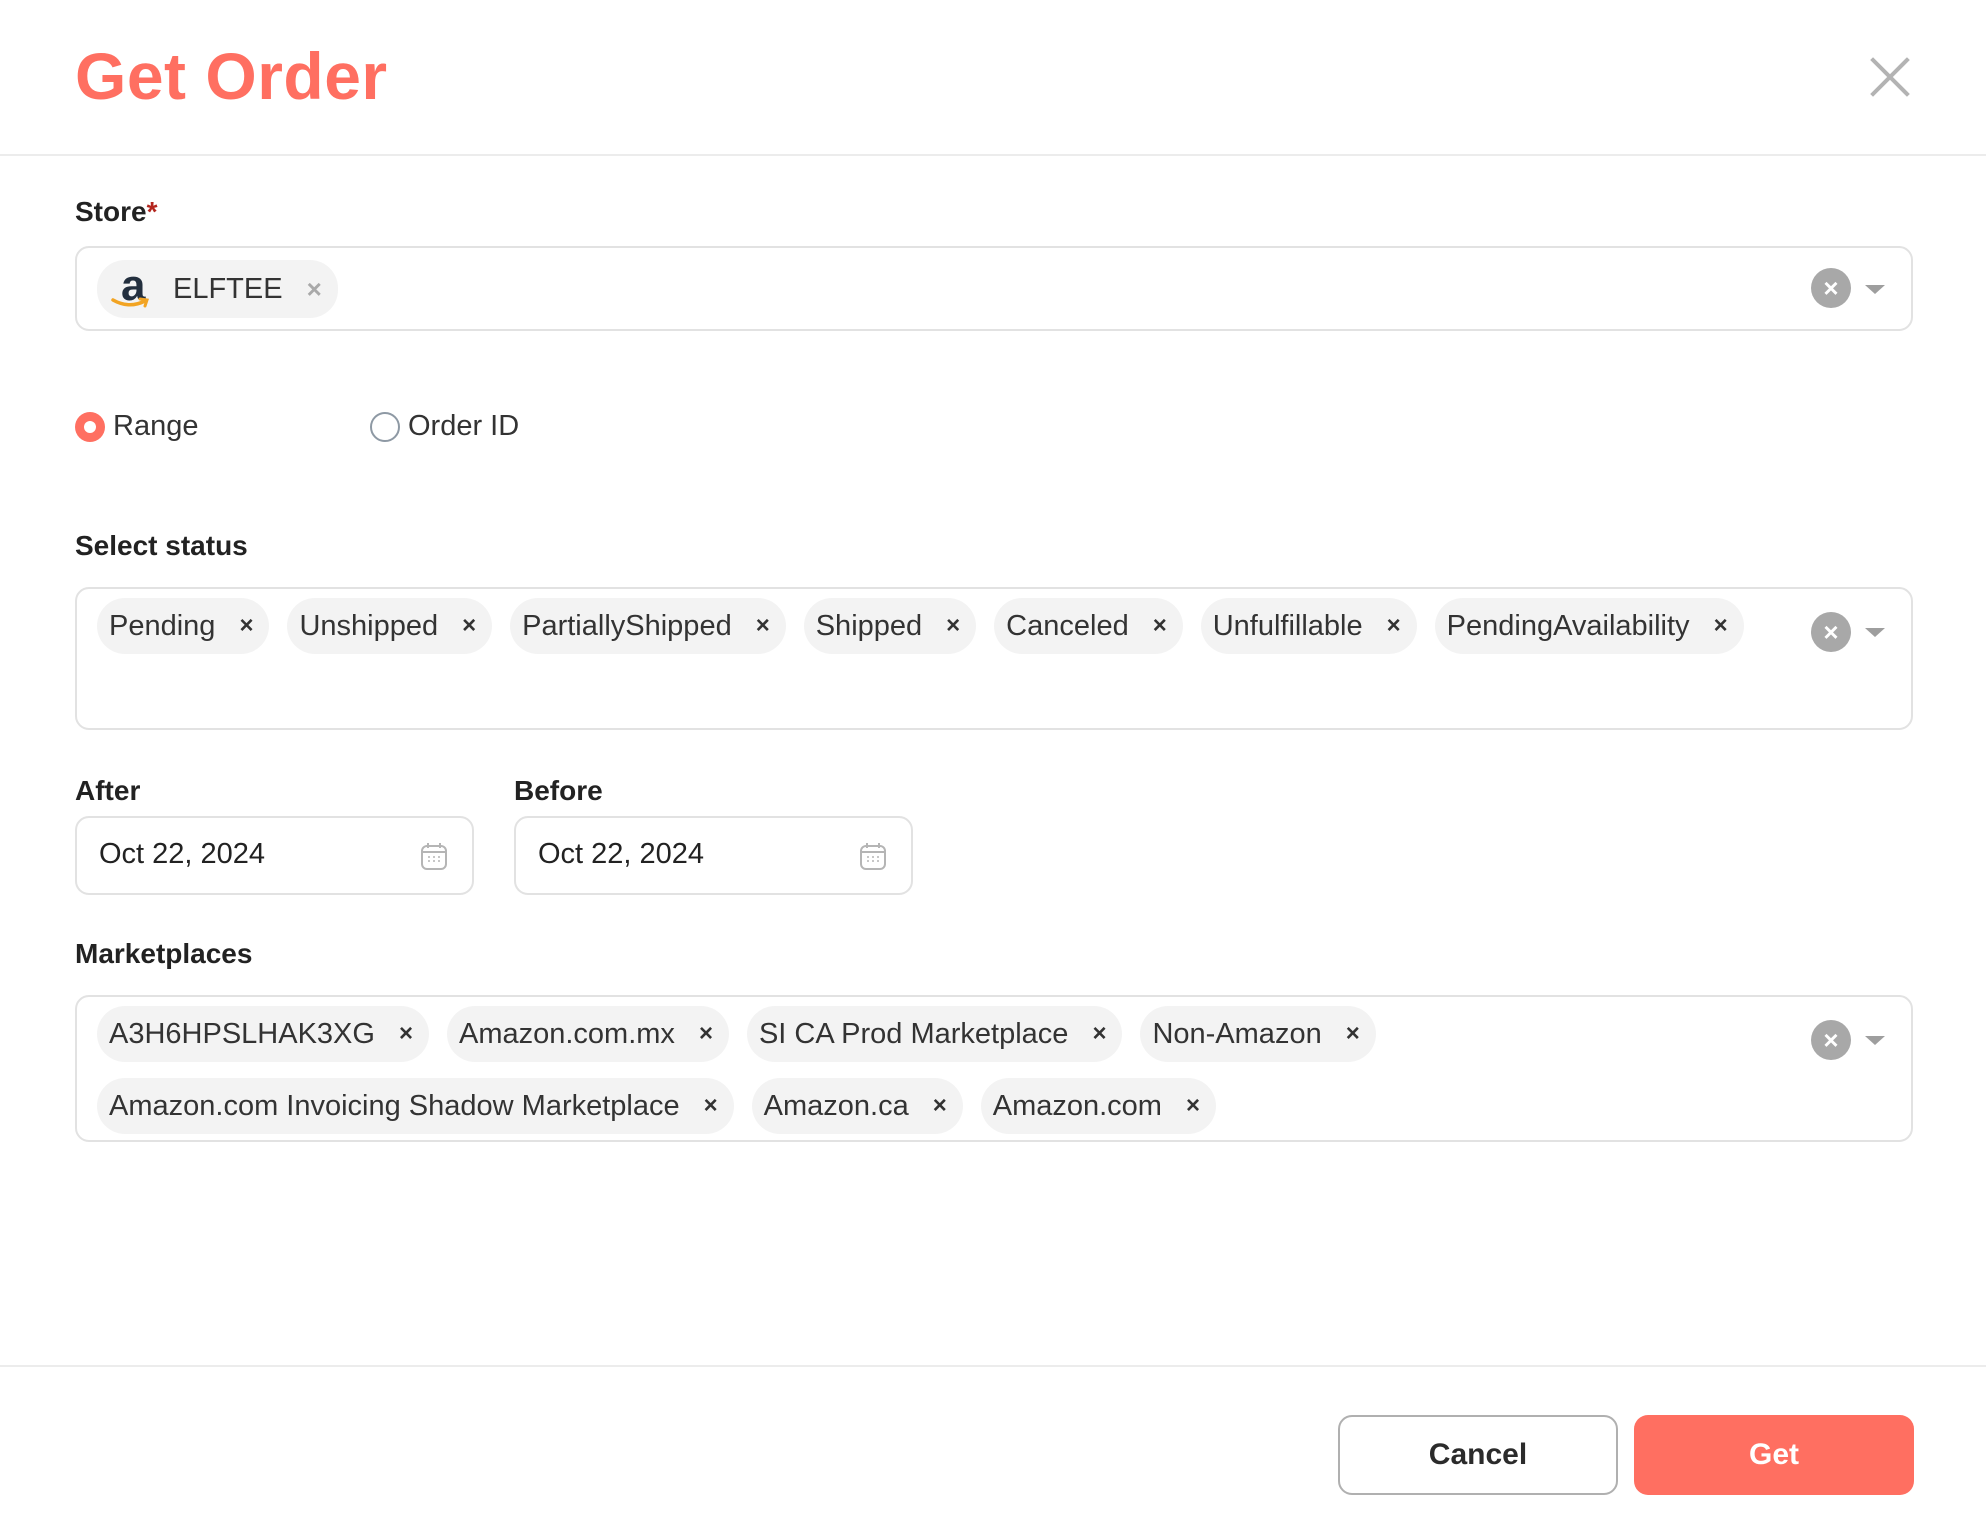 This screenshot has height=1534, width=1986. I want to click on marketplace-chip: Non-Amazon ×, so click(1258, 1034).